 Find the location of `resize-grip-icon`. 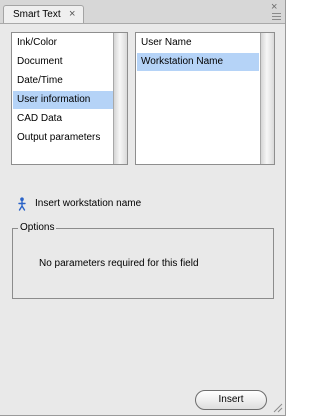

resize-grip-icon is located at coordinates (277, 407).